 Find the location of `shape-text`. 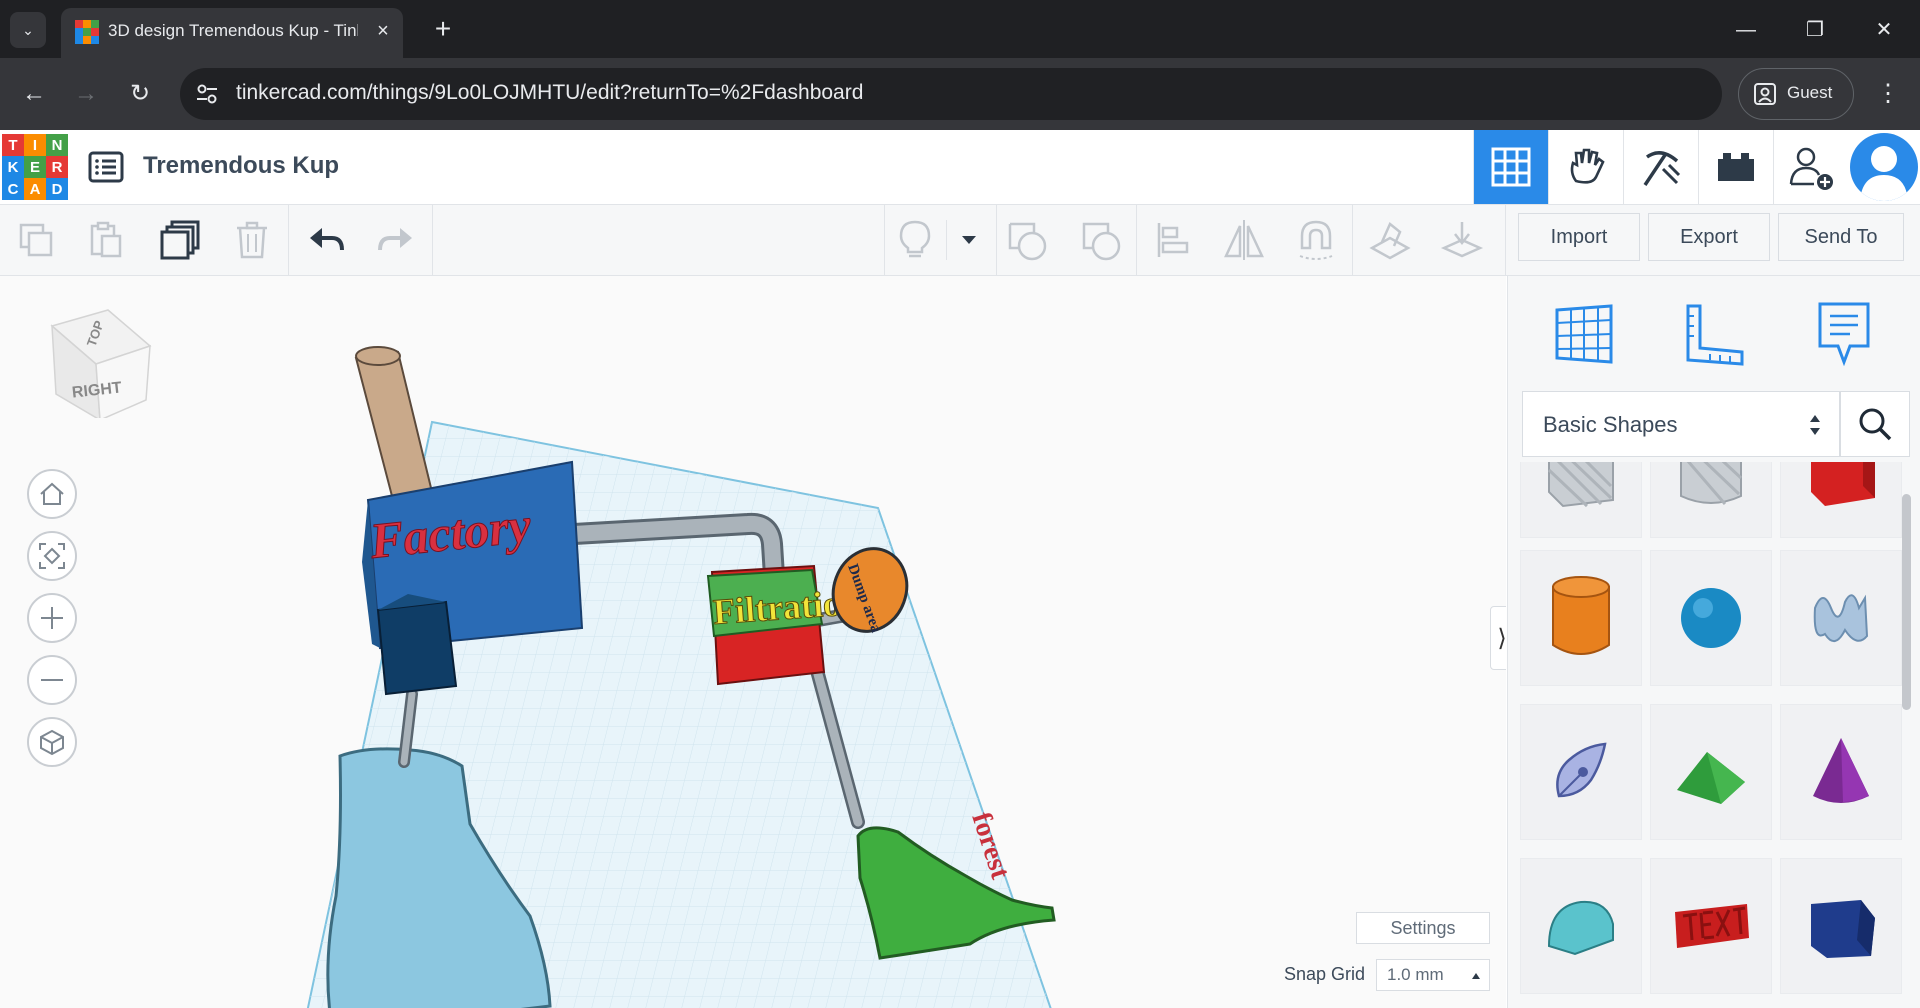

shape-text is located at coordinates (1711, 926).